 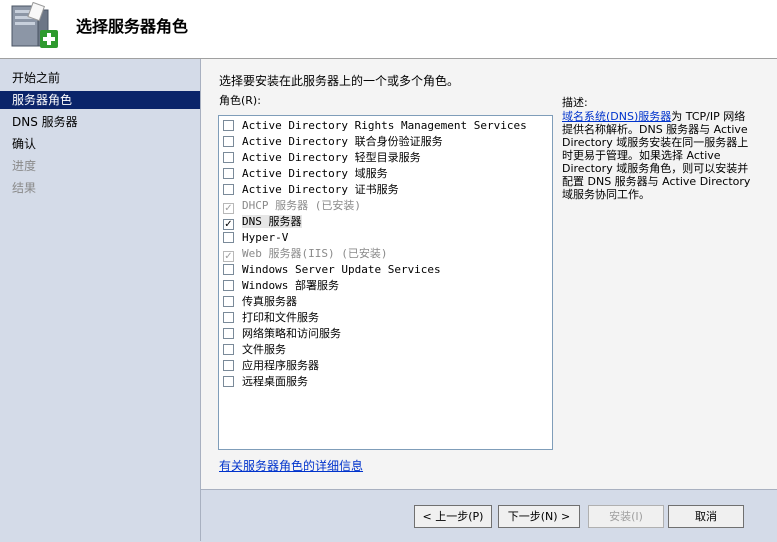 What do you see at coordinates (626, 516) in the screenshot?
I see `install-button: 安装(I)` at bounding box center [626, 516].